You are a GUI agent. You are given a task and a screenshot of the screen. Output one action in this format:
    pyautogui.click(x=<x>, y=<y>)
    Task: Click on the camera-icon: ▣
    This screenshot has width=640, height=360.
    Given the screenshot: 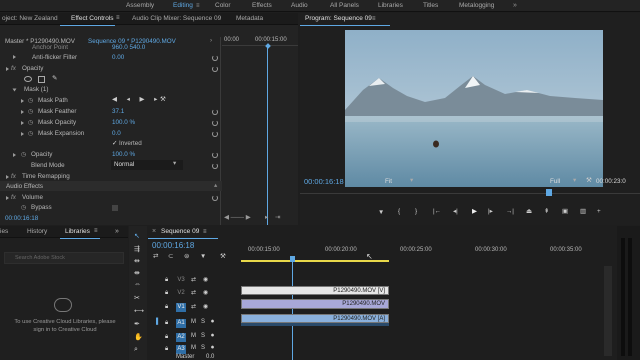 What is the action you would take?
    pyautogui.click(x=565, y=211)
    